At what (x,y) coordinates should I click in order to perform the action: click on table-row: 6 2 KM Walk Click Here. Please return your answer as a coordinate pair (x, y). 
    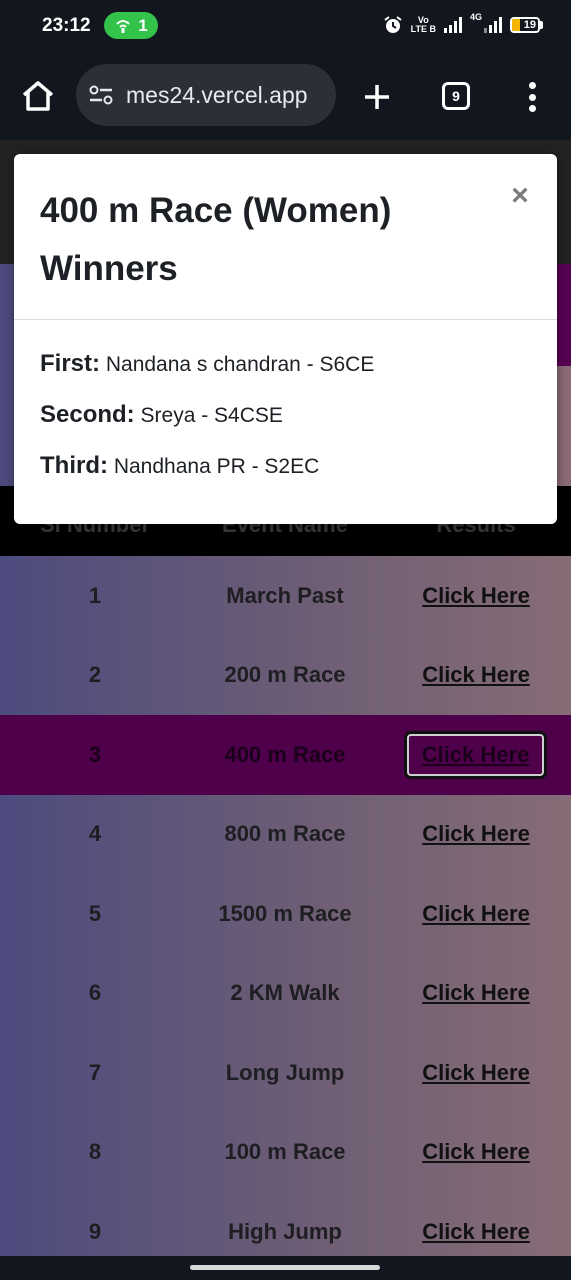
    Looking at the image, I should click on (285, 994).